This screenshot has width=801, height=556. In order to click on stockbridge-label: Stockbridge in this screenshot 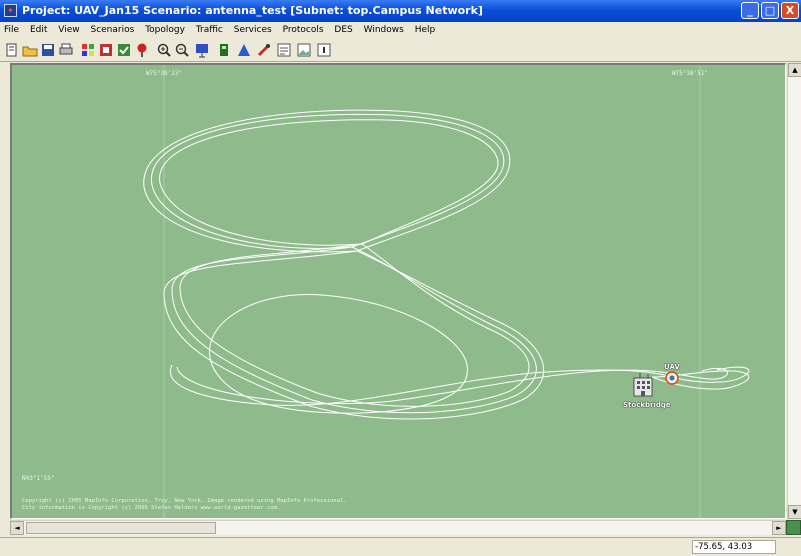, I will do `click(647, 405)`.